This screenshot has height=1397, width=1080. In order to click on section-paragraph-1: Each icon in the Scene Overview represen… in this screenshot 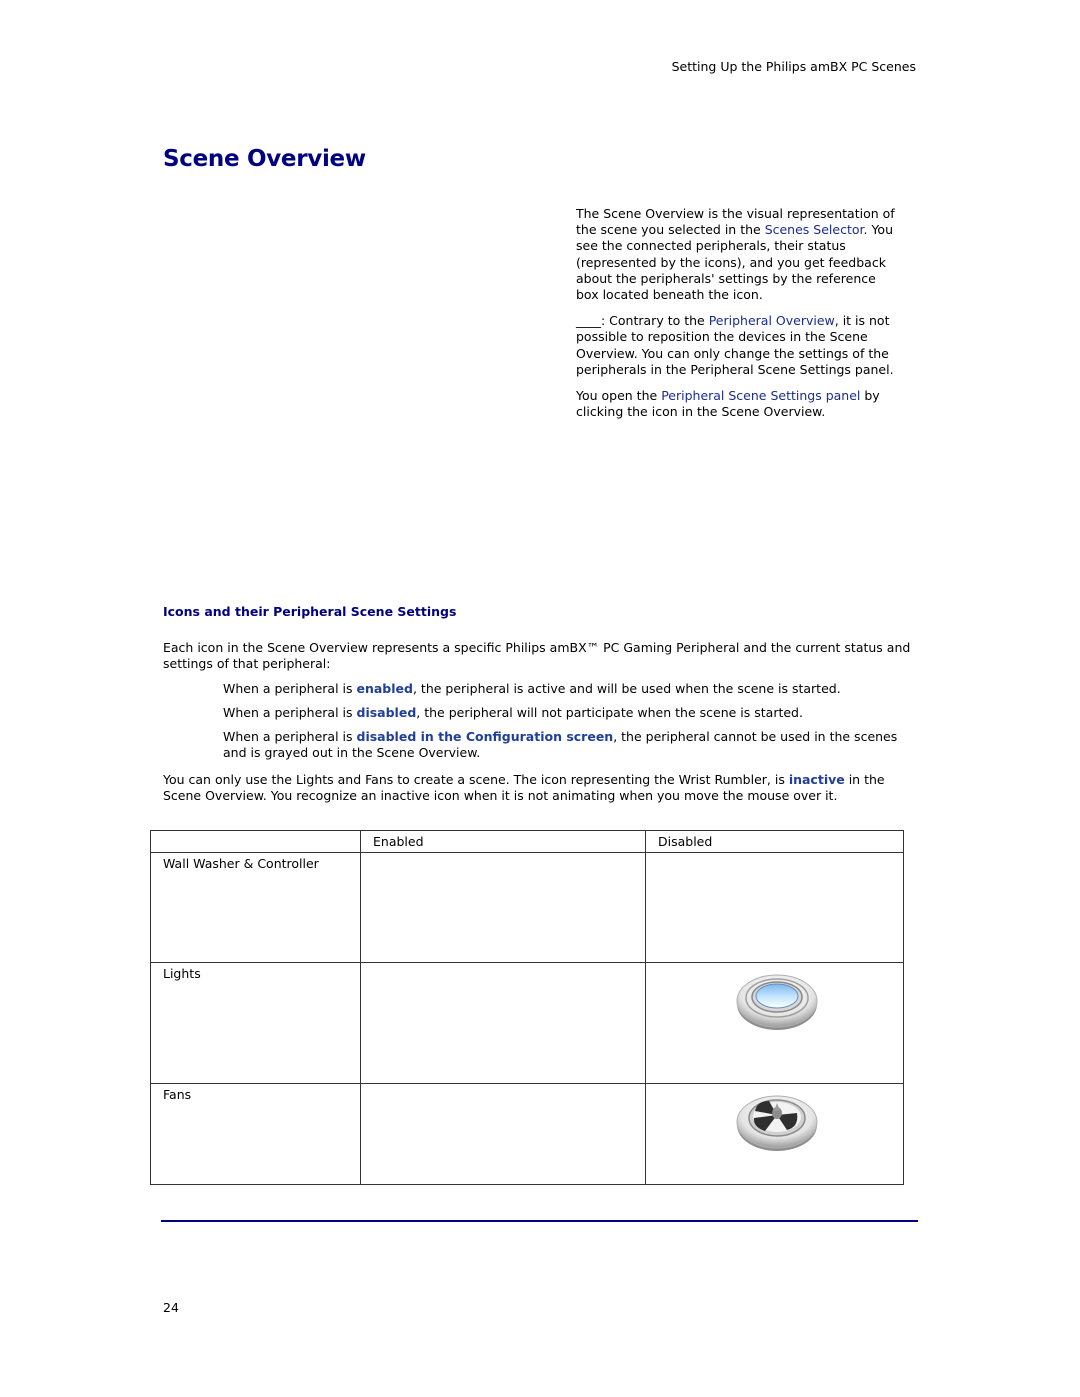, I will do `click(537, 656)`.